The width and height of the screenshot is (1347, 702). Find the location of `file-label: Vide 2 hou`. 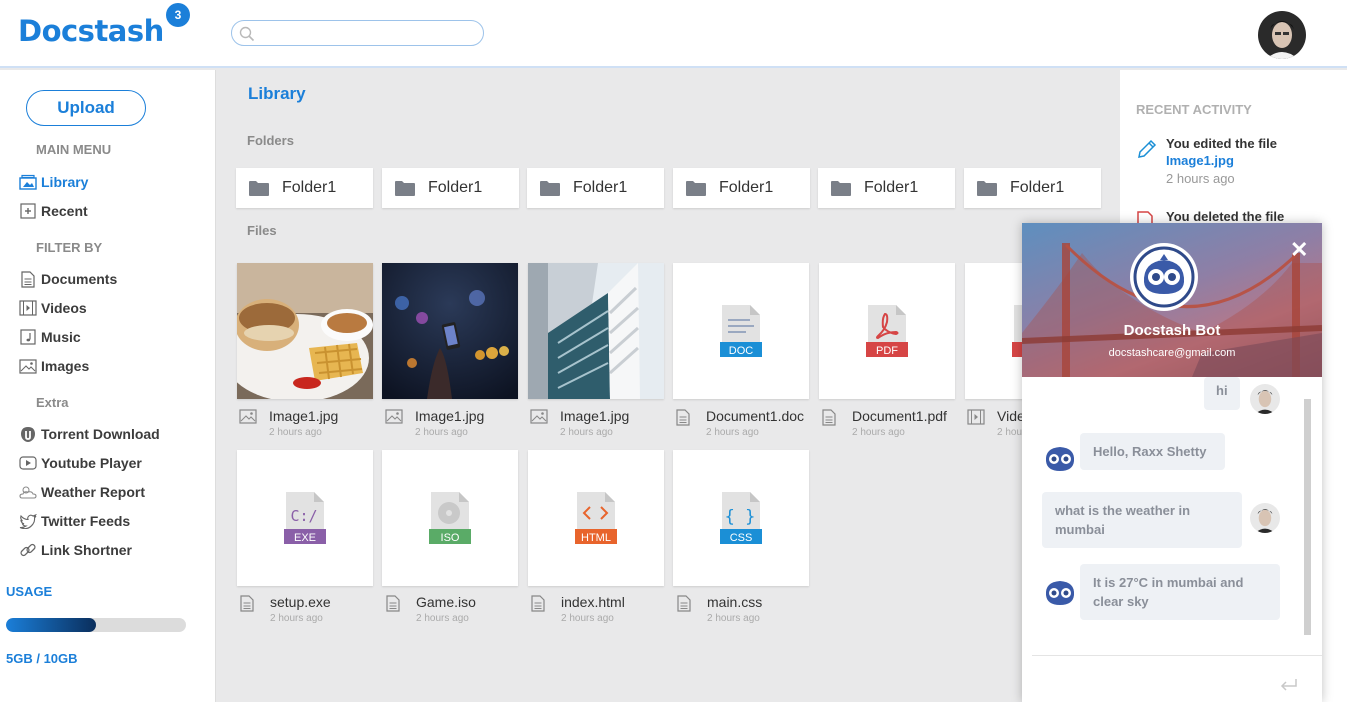

file-label: Vide 2 hou is located at coordinates (996, 423).